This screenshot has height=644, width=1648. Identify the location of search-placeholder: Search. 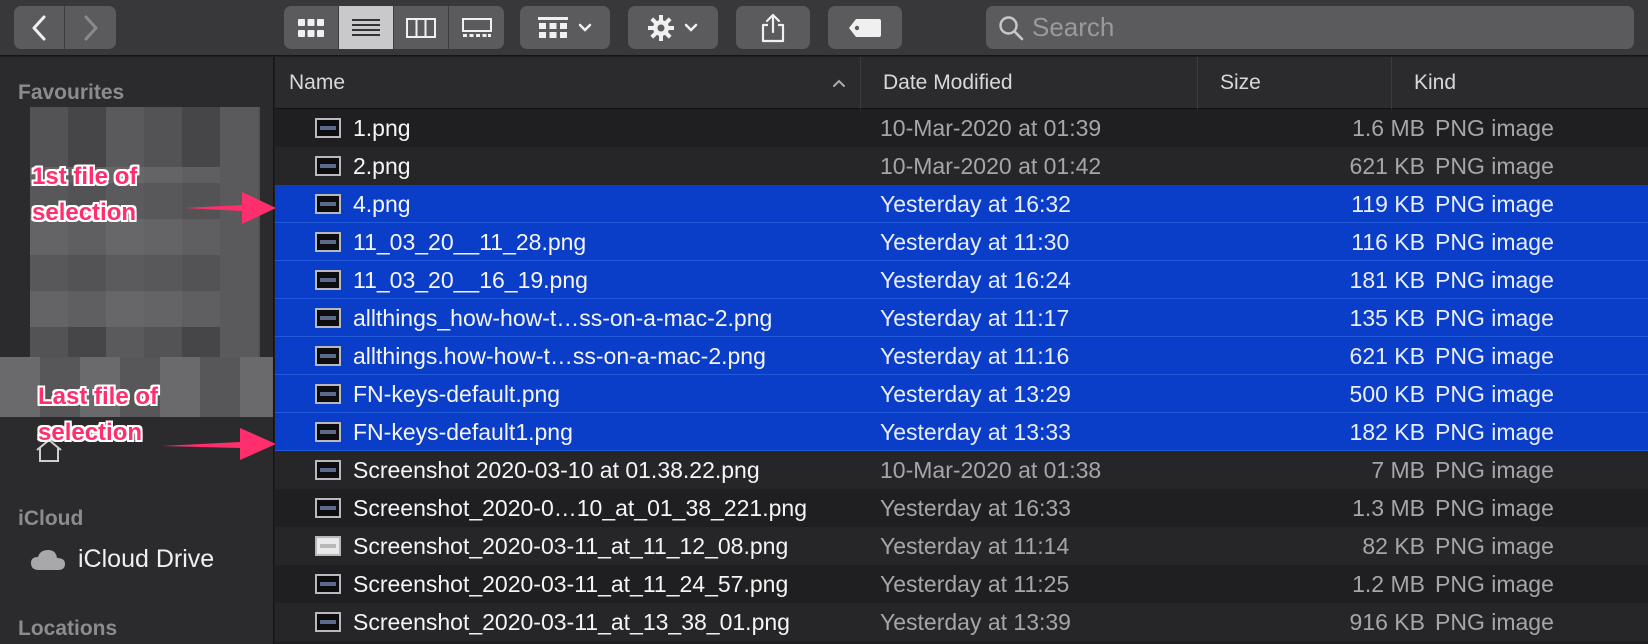
(1073, 27).